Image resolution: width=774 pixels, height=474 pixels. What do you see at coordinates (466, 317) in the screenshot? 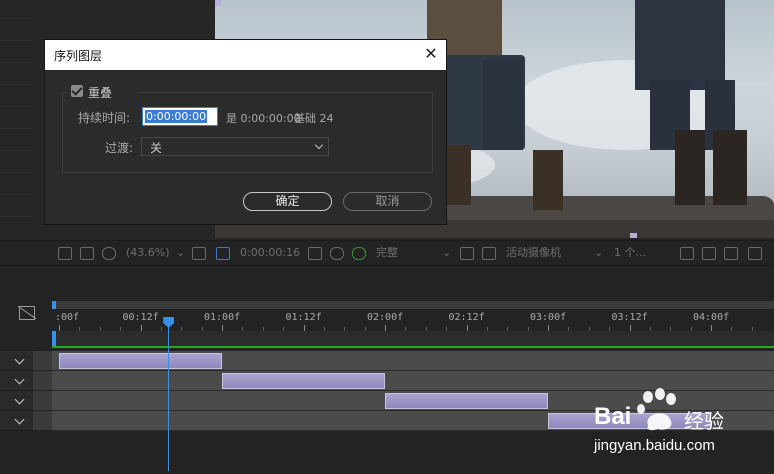
I see `ruler-label: 02:12f` at bounding box center [466, 317].